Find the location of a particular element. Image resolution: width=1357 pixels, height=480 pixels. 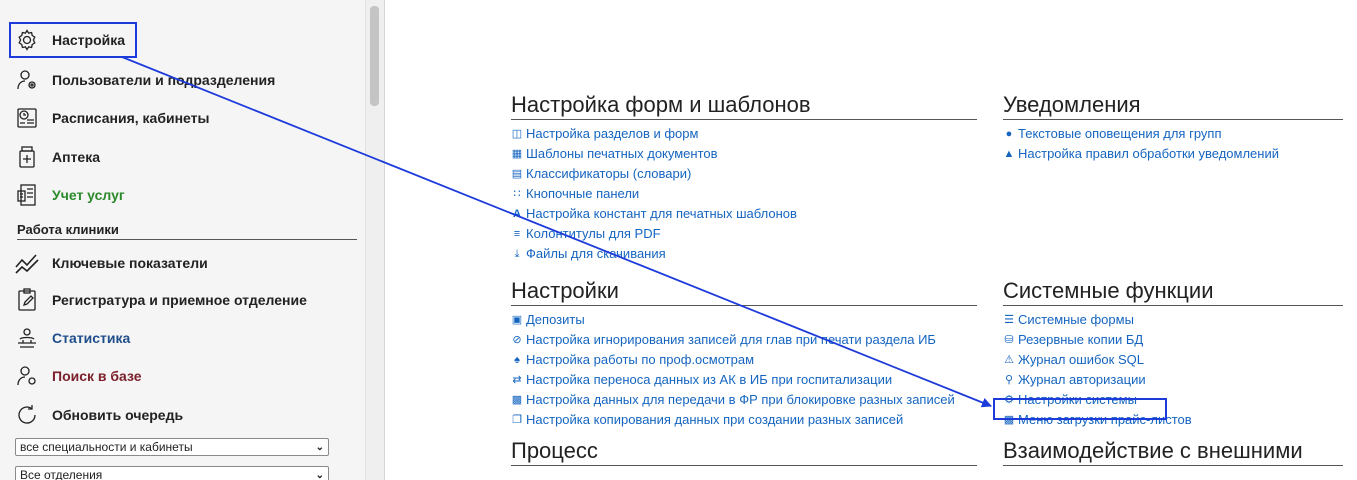

sidebar-item-refresh-queue: Обновить очередь is located at coordinates (98, 415).